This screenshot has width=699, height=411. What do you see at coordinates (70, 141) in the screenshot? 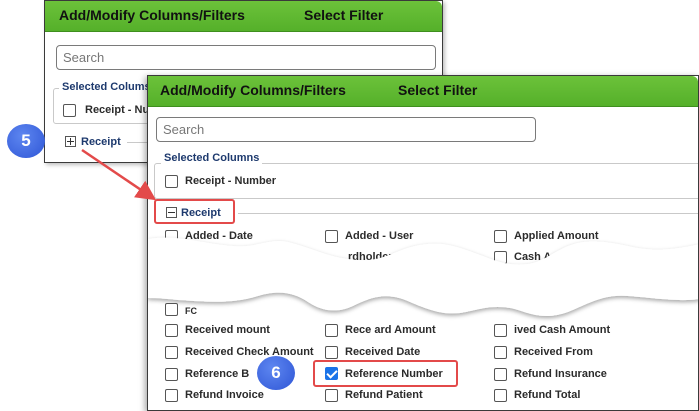
I see `receipt-expand-icon` at bounding box center [70, 141].